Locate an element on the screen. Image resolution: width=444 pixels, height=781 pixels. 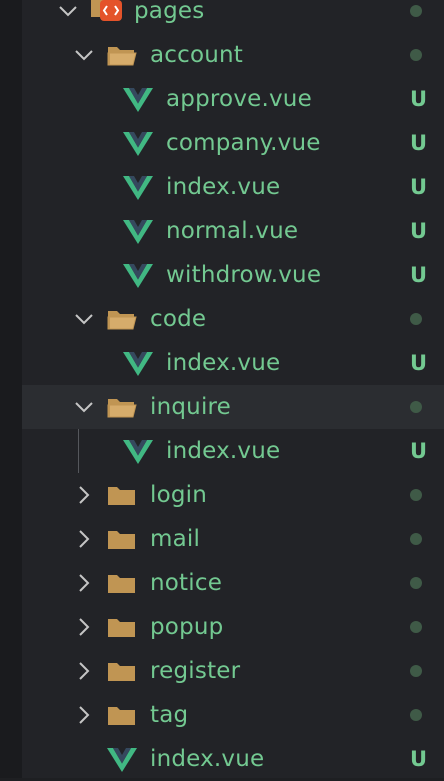
file-label: approve.vue is located at coordinates (239, 99).